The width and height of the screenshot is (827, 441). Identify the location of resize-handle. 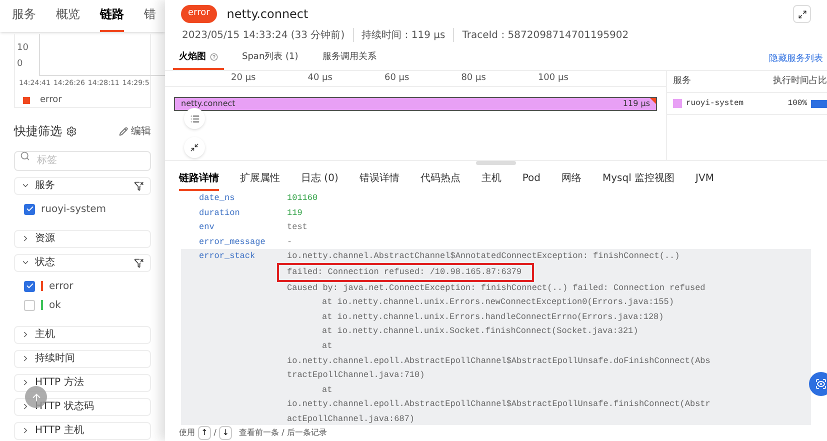
(496, 163).